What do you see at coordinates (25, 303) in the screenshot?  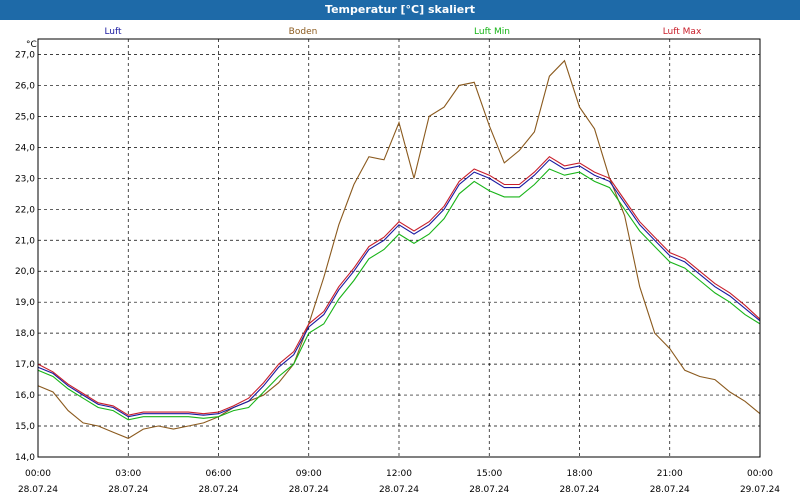 I see `y-tick-label: 19,0` at bounding box center [25, 303].